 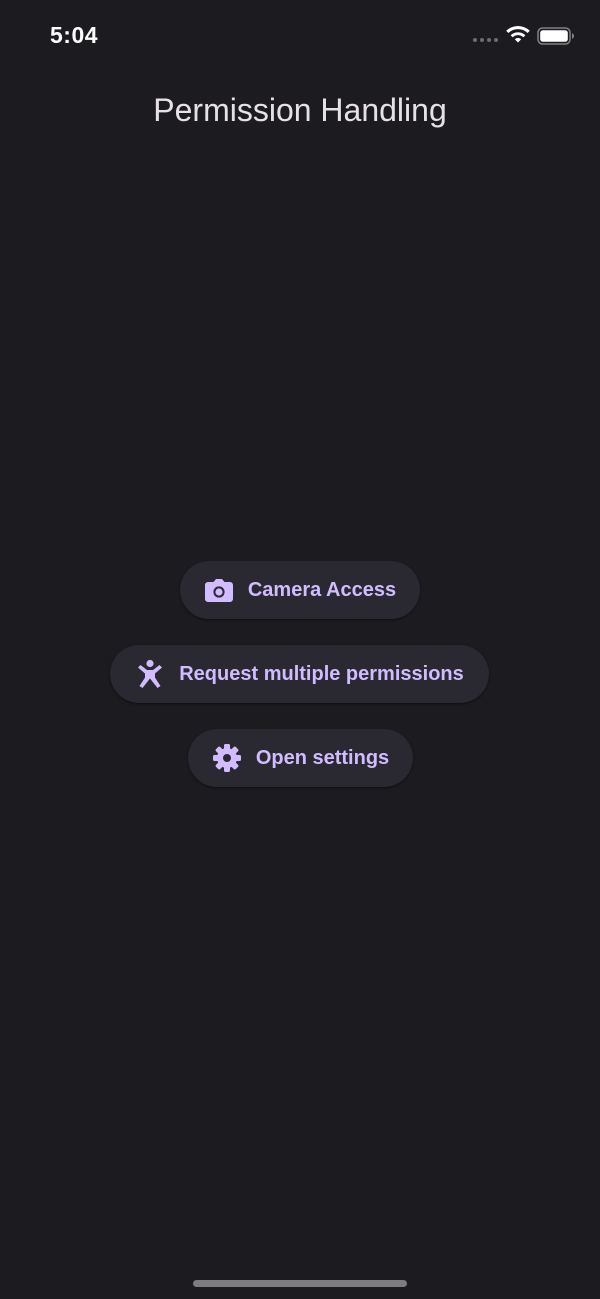 What do you see at coordinates (219, 590) in the screenshot?
I see `camera-icon` at bounding box center [219, 590].